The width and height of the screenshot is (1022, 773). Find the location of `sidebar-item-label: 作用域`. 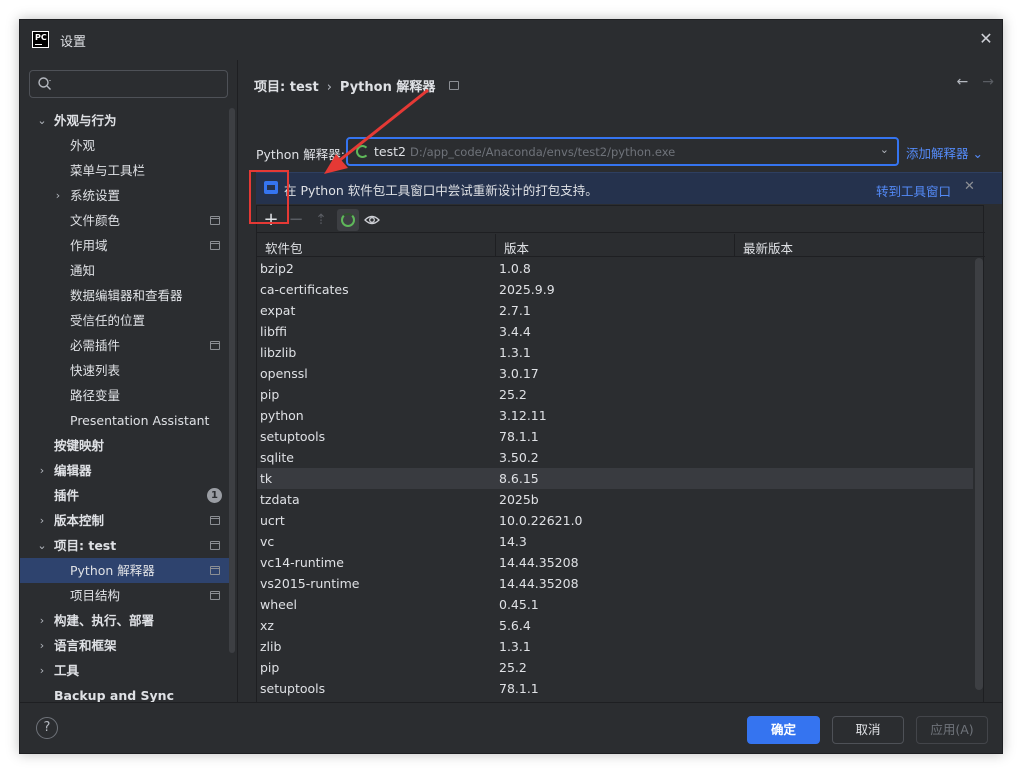

sidebar-item-label: 作用域 is located at coordinates (89, 245).